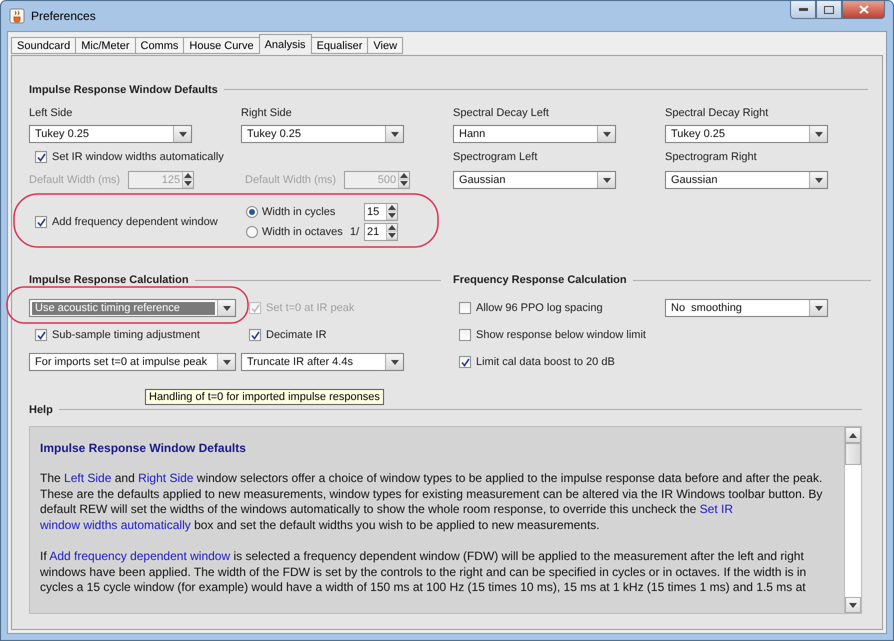 This screenshot has height=641, width=894. Describe the element at coordinates (296, 335) in the screenshot. I see `checkbox-label: Decimate IR` at that location.